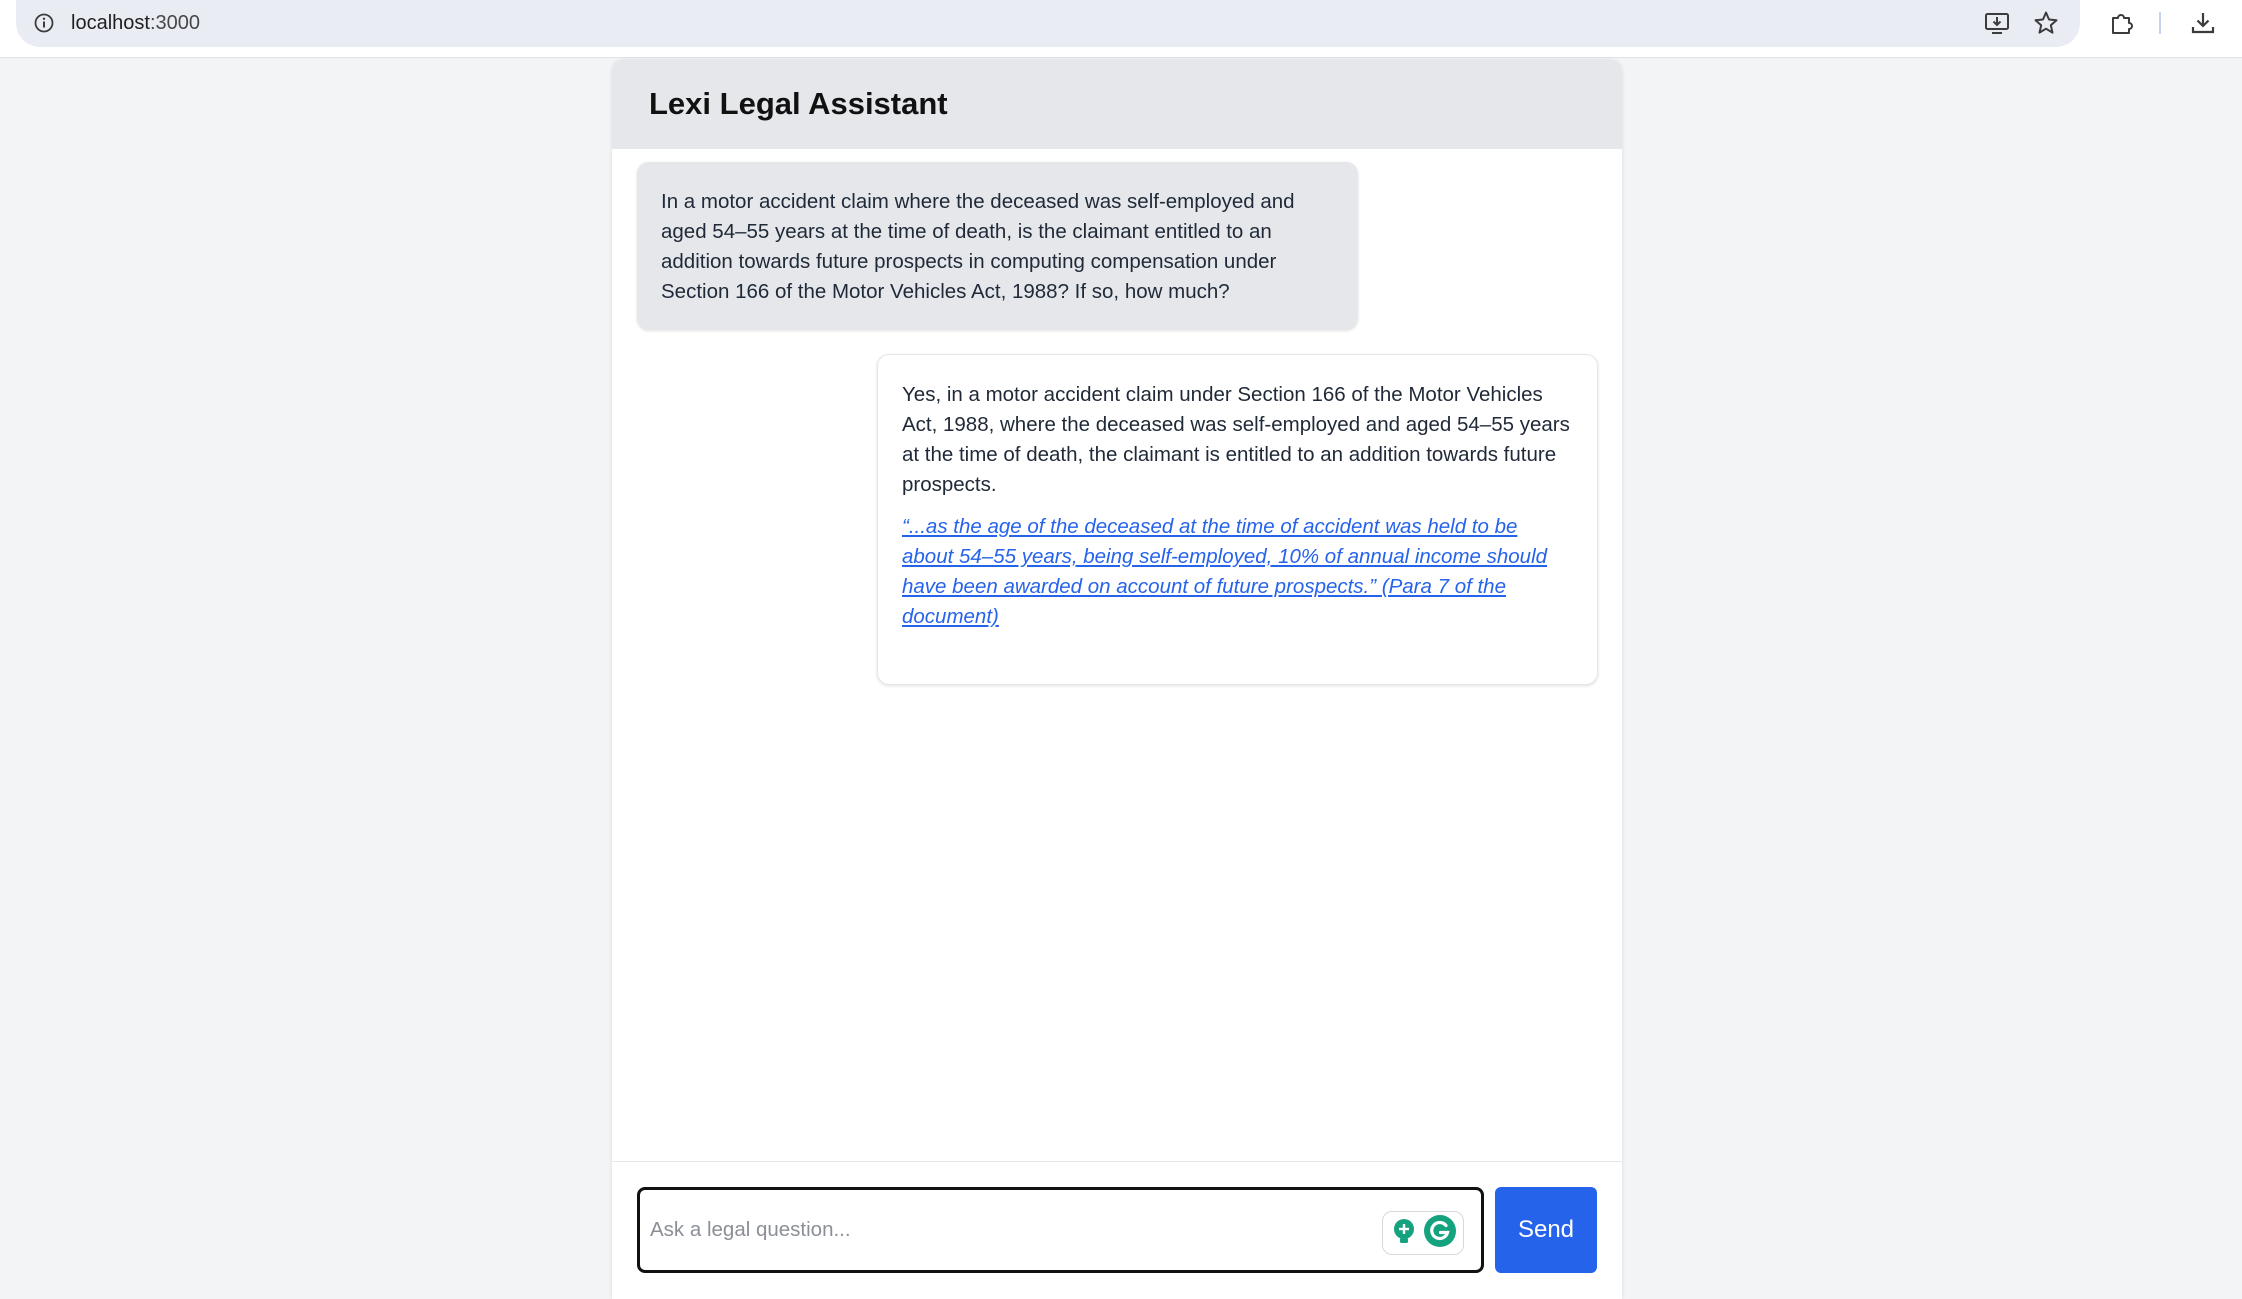 This screenshot has height=1299, width=2242. What do you see at coordinates (110, 23) in the screenshot?
I see `url-host: localhost` at bounding box center [110, 23].